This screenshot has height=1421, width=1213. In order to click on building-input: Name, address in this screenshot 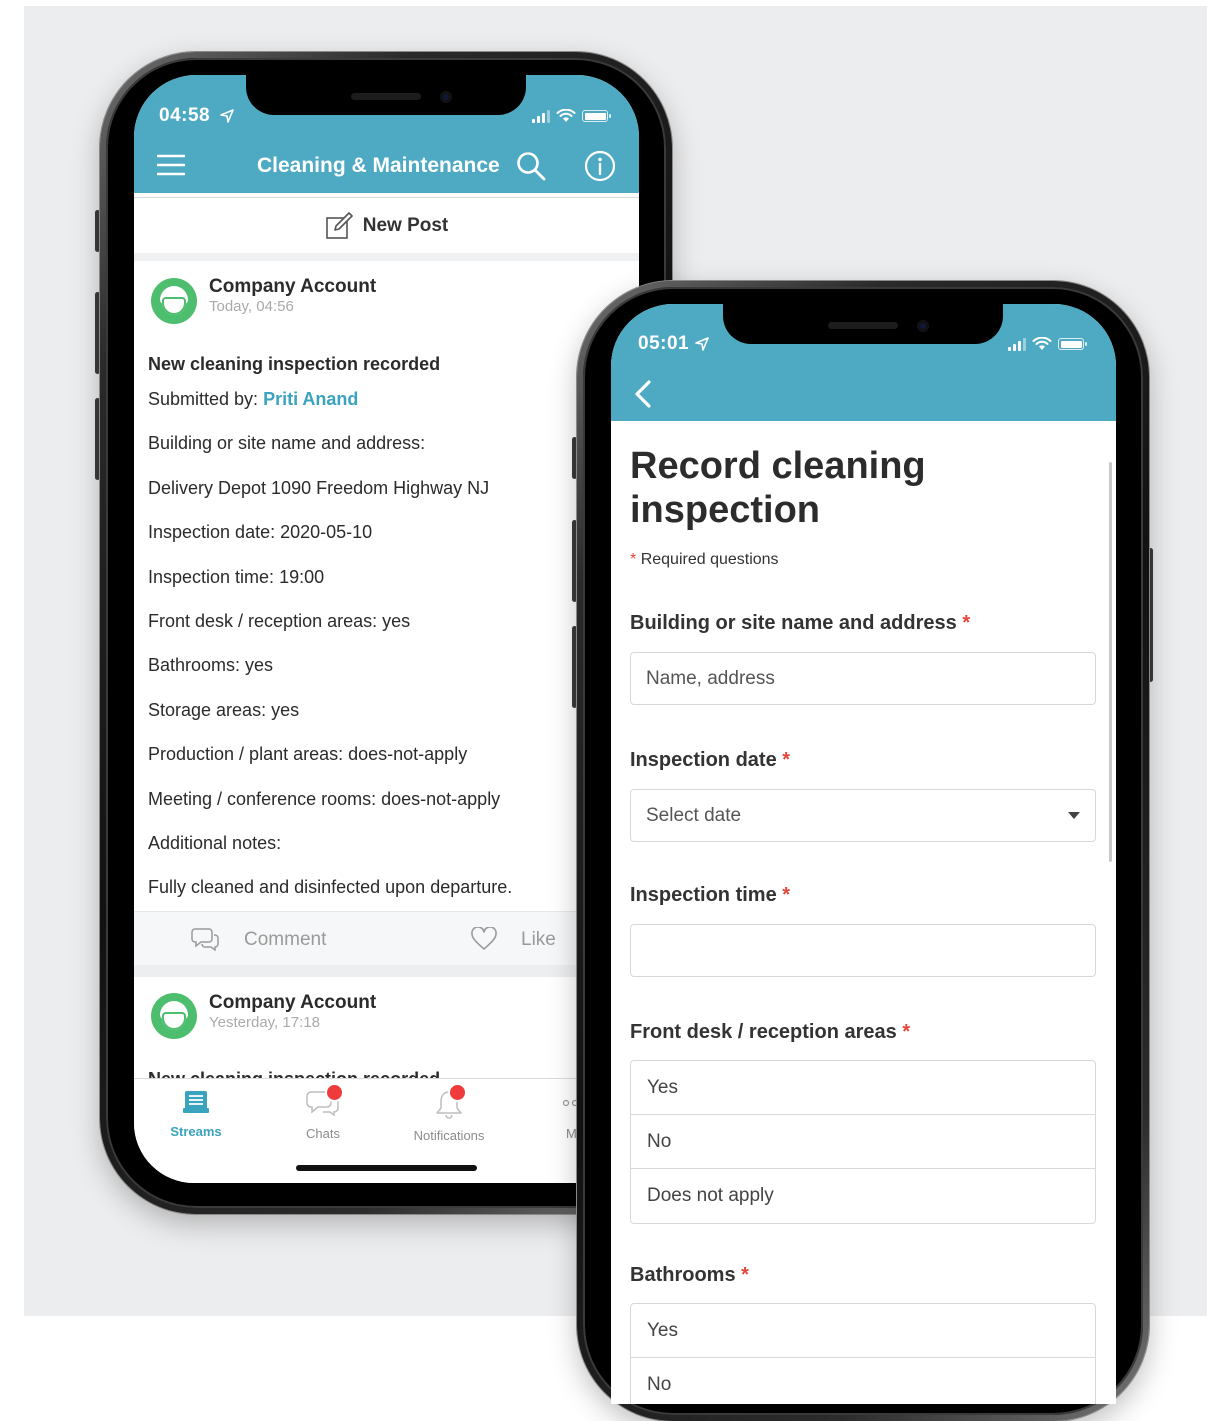, I will do `click(863, 678)`.